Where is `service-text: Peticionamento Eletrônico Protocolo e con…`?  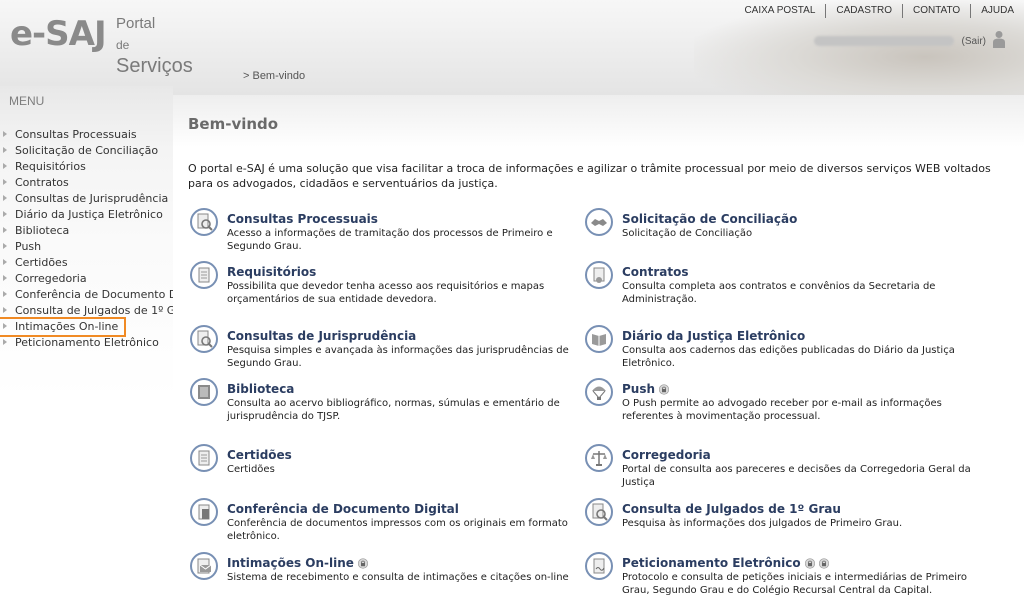
service-text: Peticionamento Eletrônico Protocolo e con… is located at coordinates (802, 574).